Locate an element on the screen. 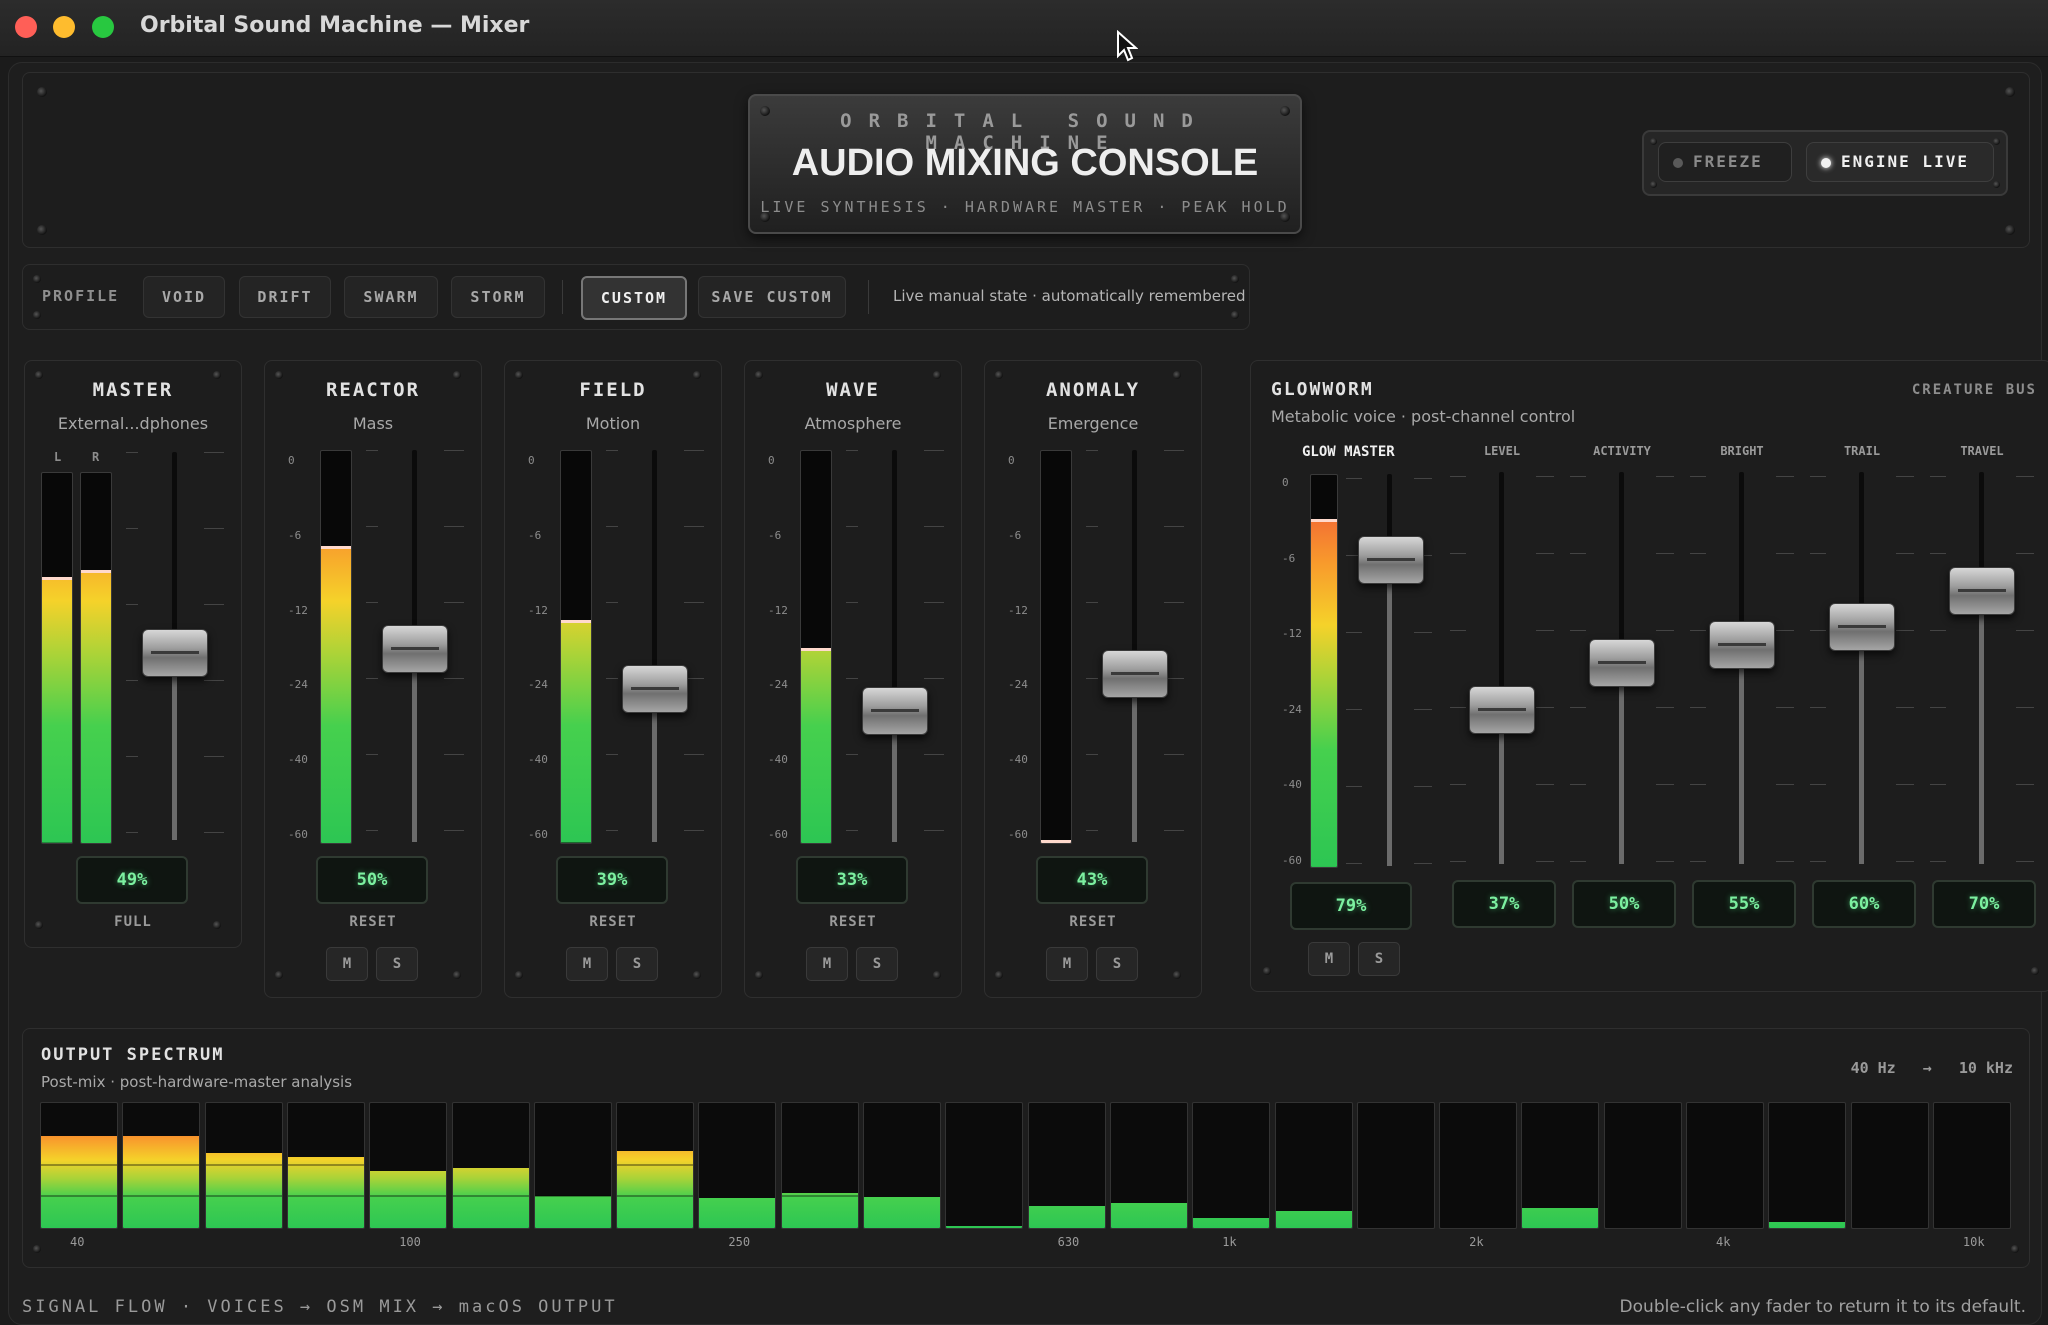 The image size is (2048, 1325). freeze-button: FREEZE is located at coordinates (1725, 162).